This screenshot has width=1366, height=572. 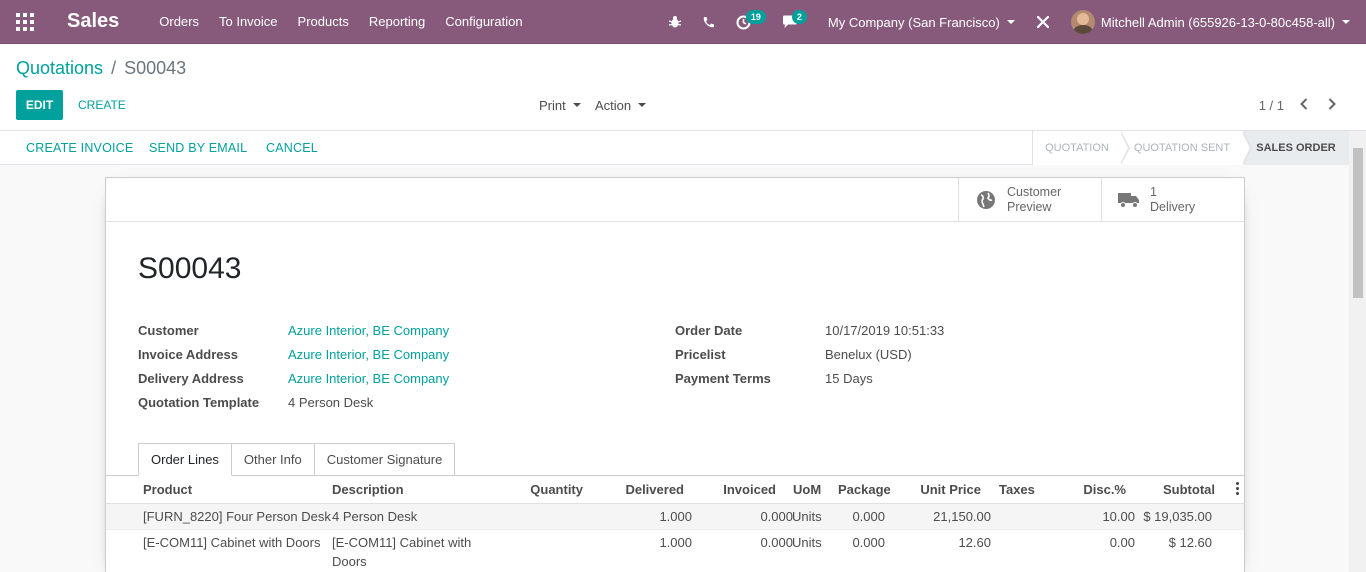 What do you see at coordinates (913, 22) in the screenshot?
I see `company-name: My Company (San Francisco)` at bounding box center [913, 22].